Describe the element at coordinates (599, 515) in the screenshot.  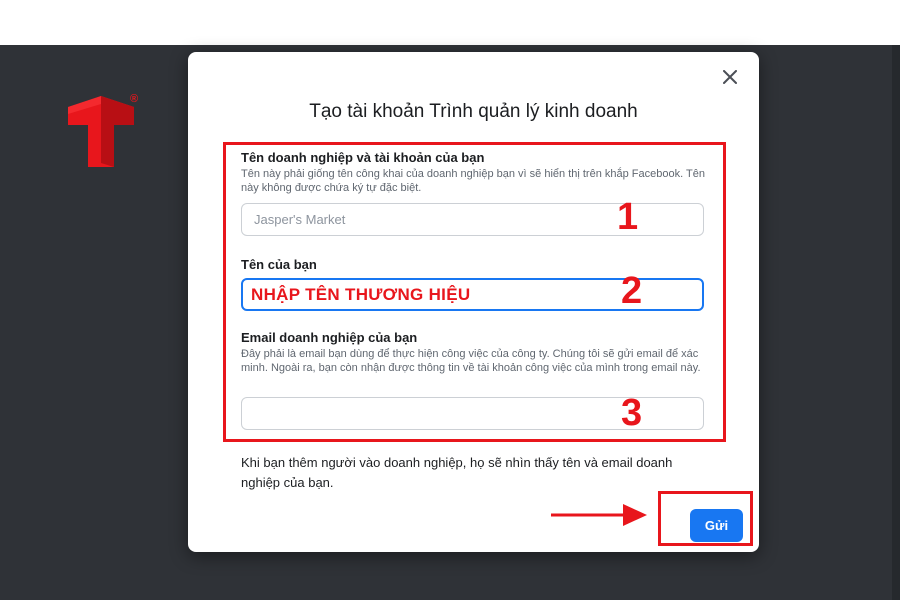
I see `arrow-right-icon` at that location.